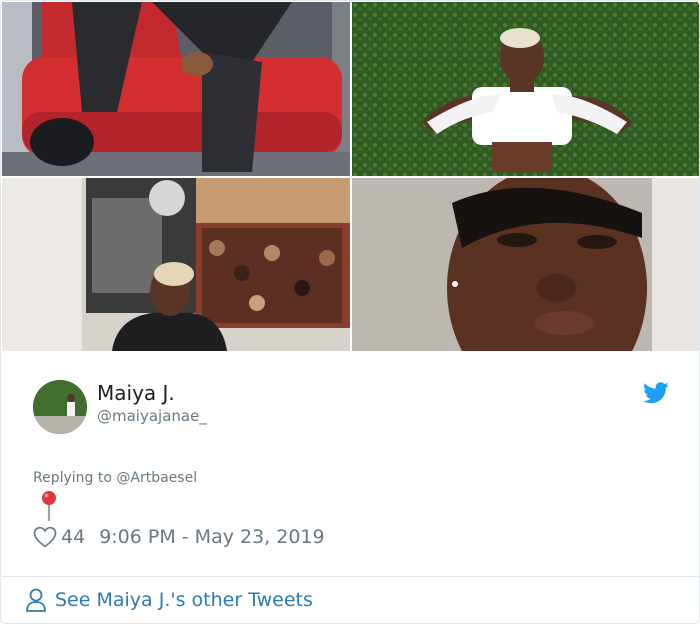  I want to click on round-pushpin-icon, so click(49, 506).